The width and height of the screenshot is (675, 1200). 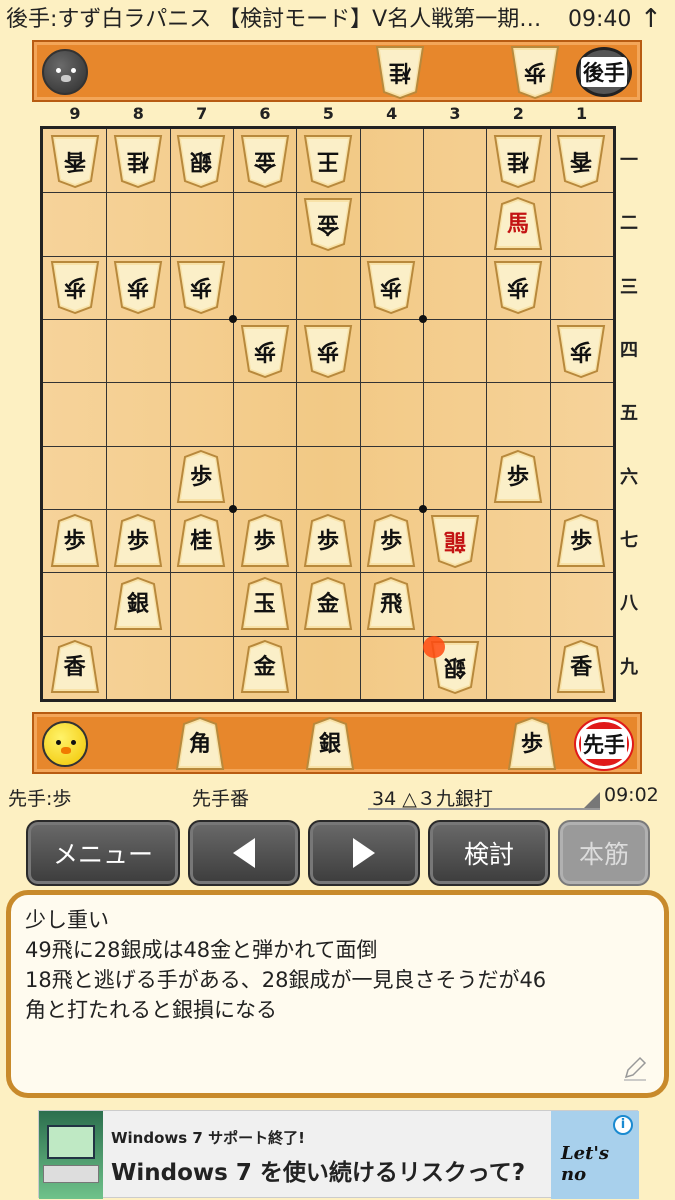 I want to click on file-label: 7, so click(x=202, y=113).